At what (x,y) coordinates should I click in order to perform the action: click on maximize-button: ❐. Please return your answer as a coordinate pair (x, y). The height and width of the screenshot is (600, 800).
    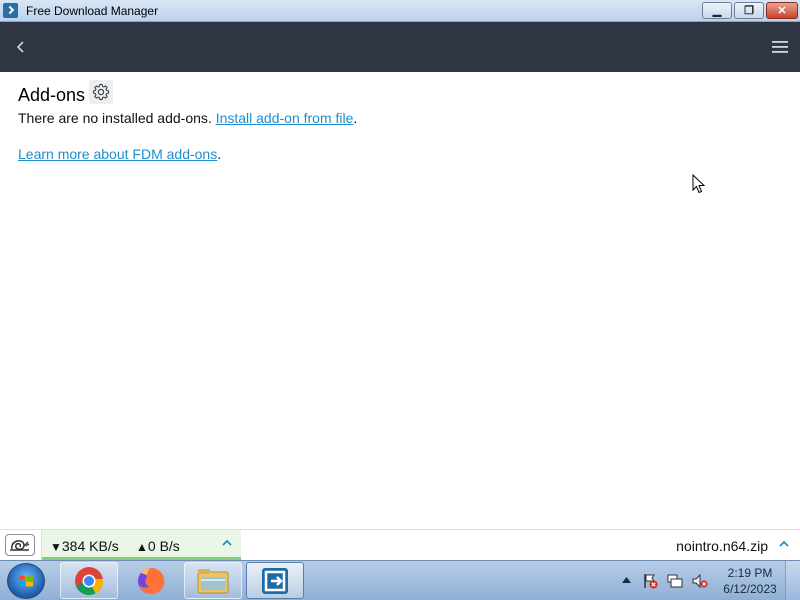
    Looking at the image, I should click on (749, 10).